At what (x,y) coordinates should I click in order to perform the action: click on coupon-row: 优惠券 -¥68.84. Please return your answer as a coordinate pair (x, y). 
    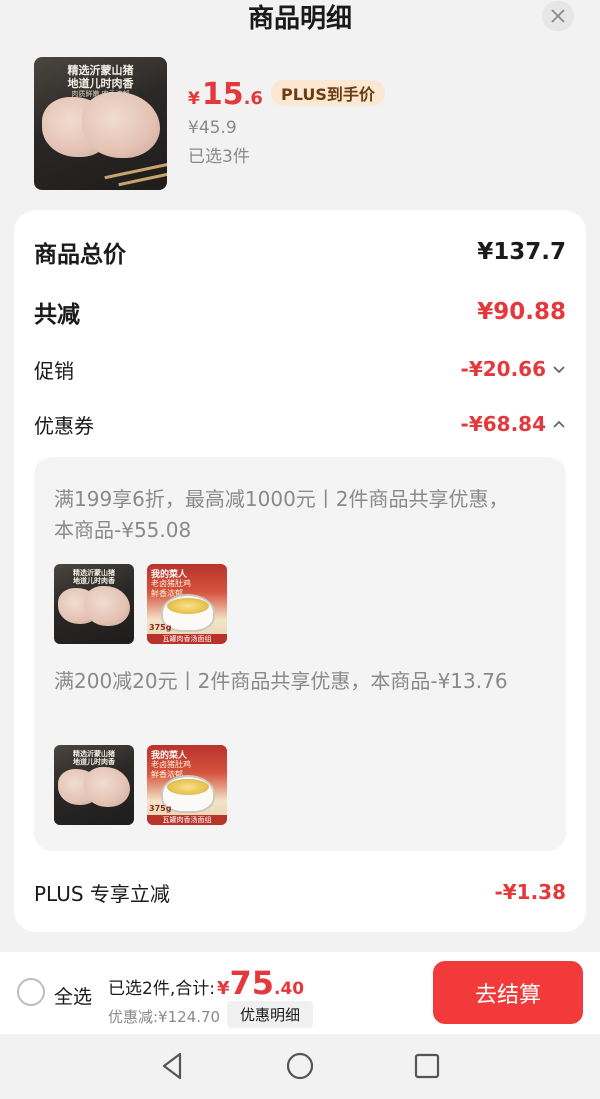
    Looking at the image, I should click on (300, 424).